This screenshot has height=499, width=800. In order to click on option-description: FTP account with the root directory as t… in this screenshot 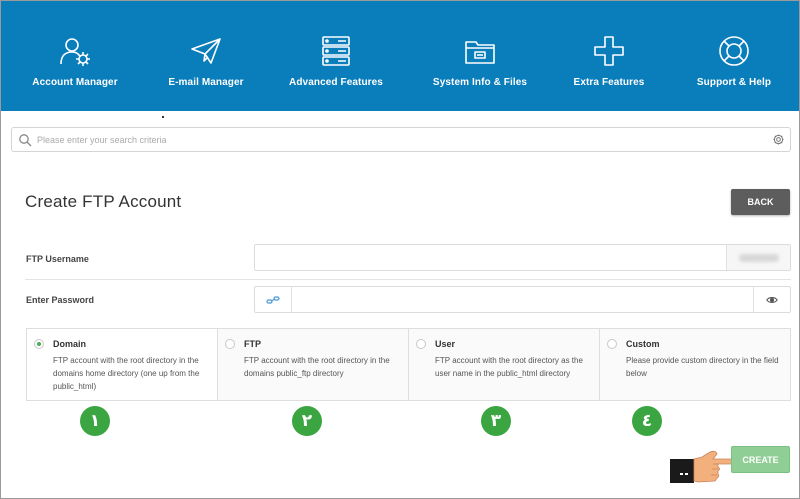, I will do `click(509, 367)`.